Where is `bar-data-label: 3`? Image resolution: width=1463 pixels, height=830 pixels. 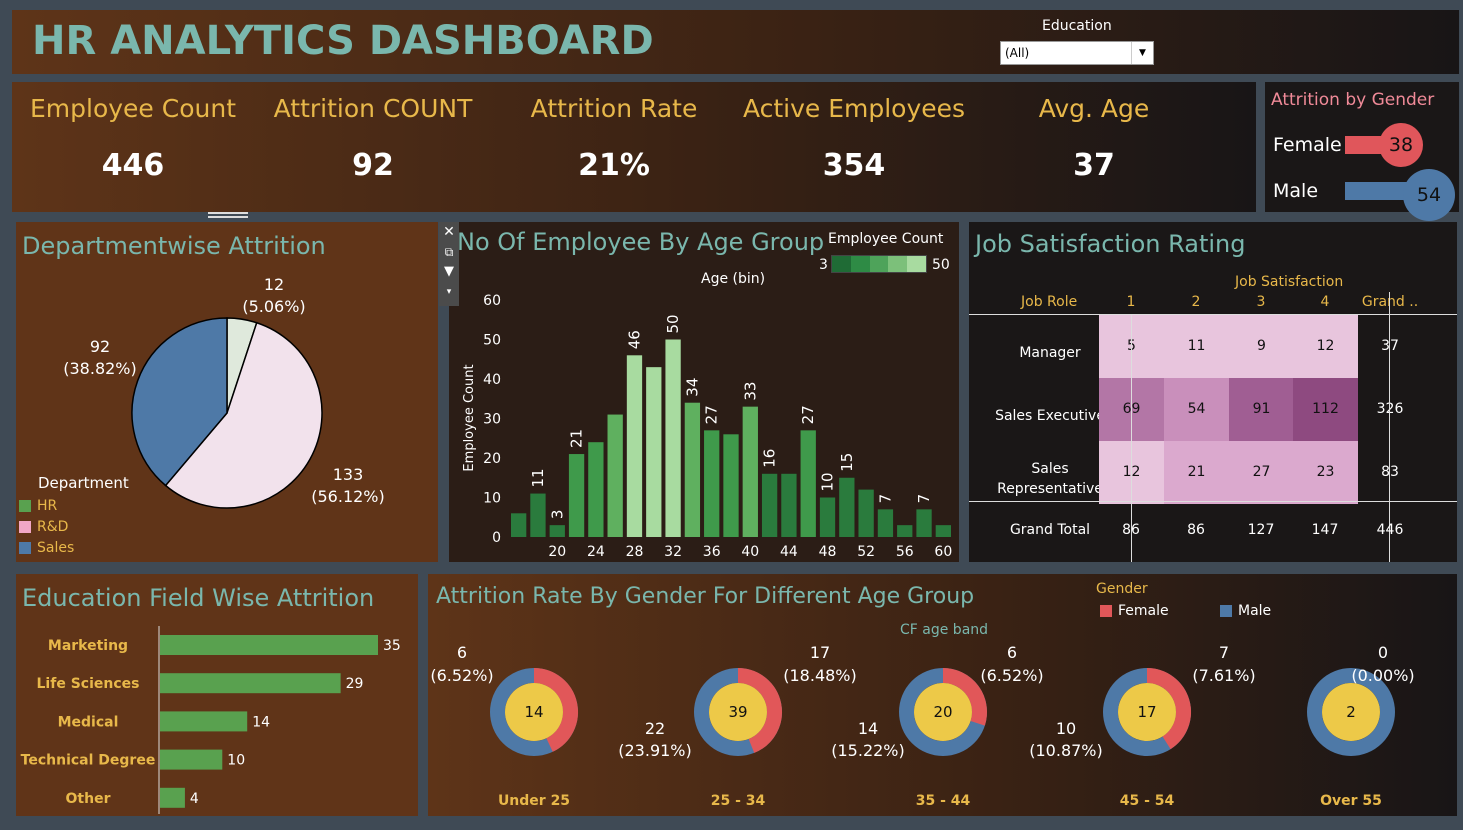 bar-data-label: 3 is located at coordinates (557, 515).